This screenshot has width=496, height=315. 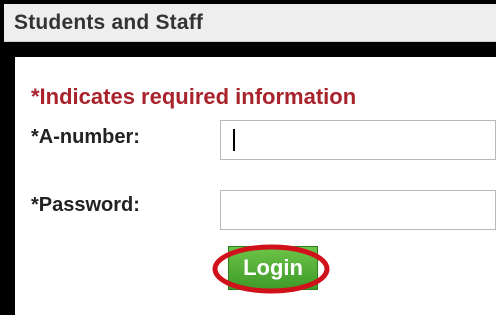 What do you see at coordinates (194, 96) in the screenshot?
I see `required-info-note: *Indicates required information` at bounding box center [194, 96].